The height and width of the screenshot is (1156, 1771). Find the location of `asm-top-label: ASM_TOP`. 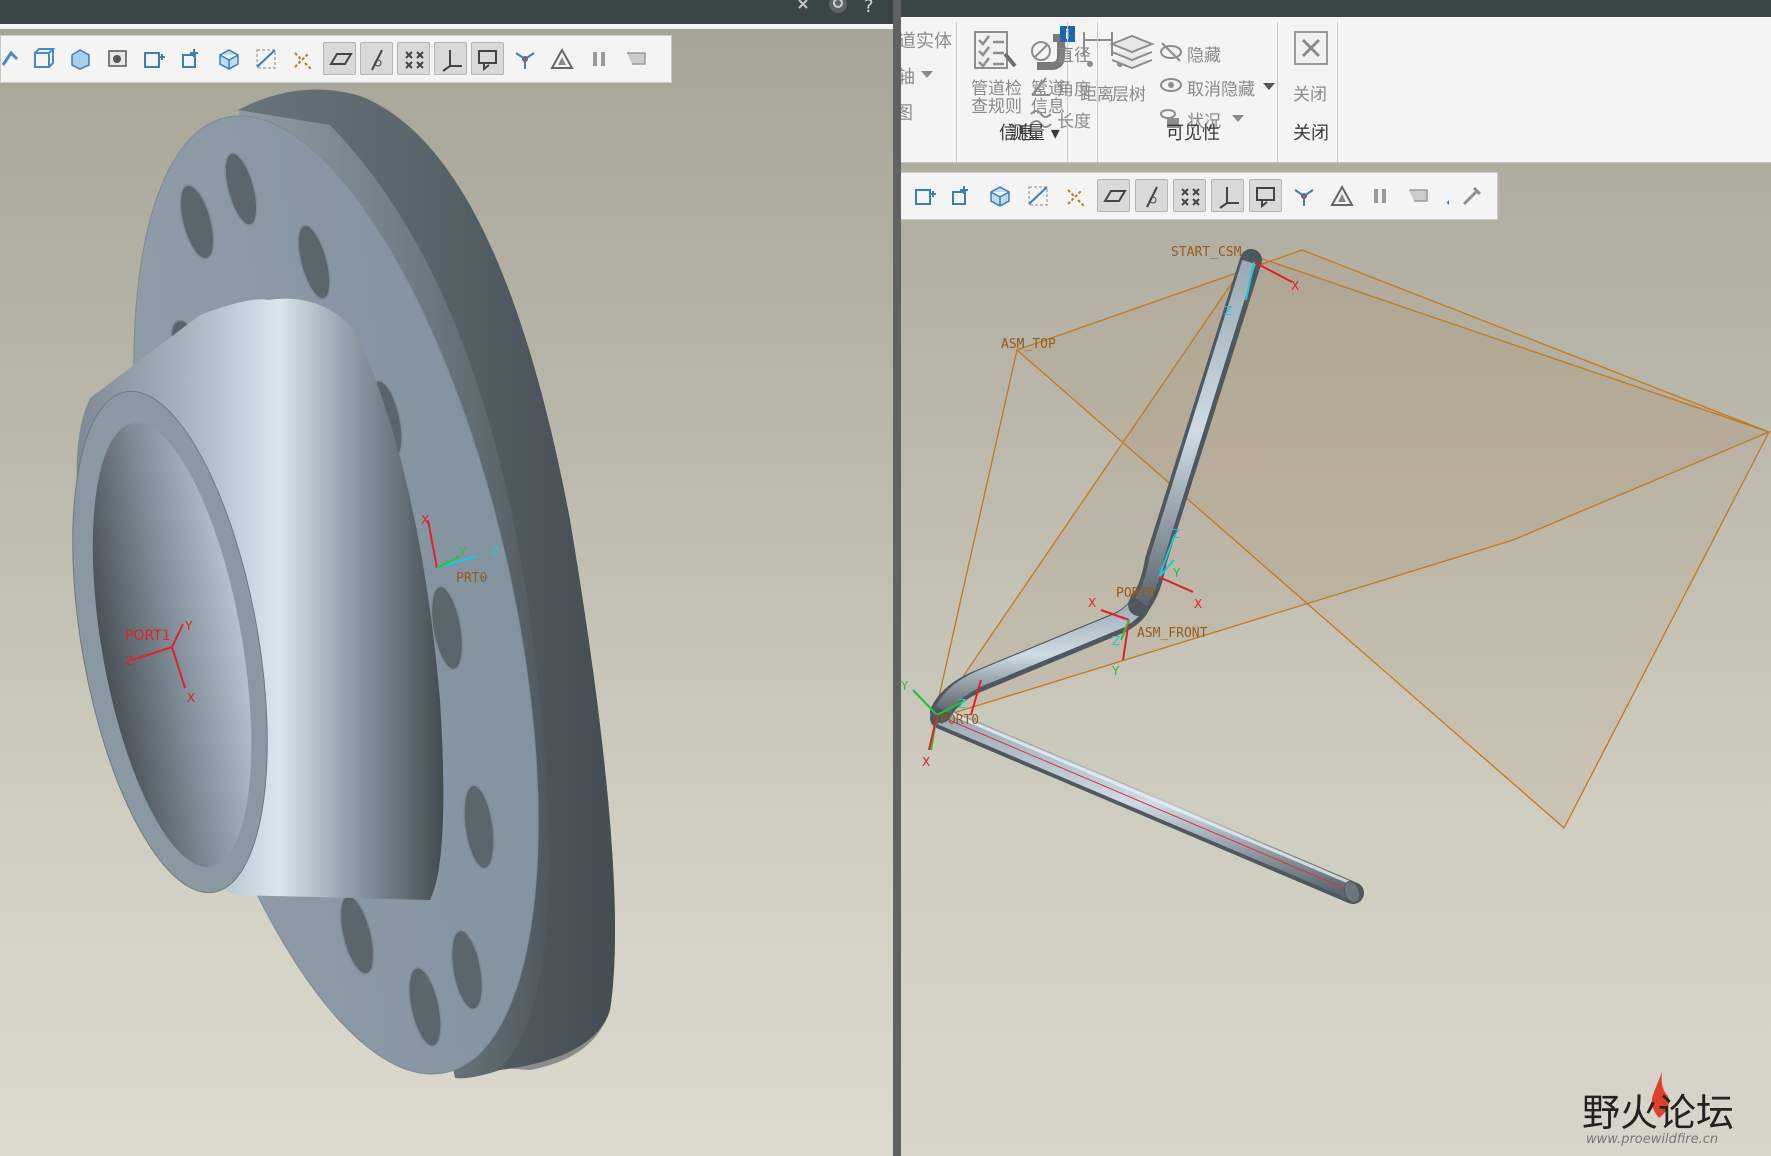

asm-top-label: ASM_TOP is located at coordinates (1028, 344).